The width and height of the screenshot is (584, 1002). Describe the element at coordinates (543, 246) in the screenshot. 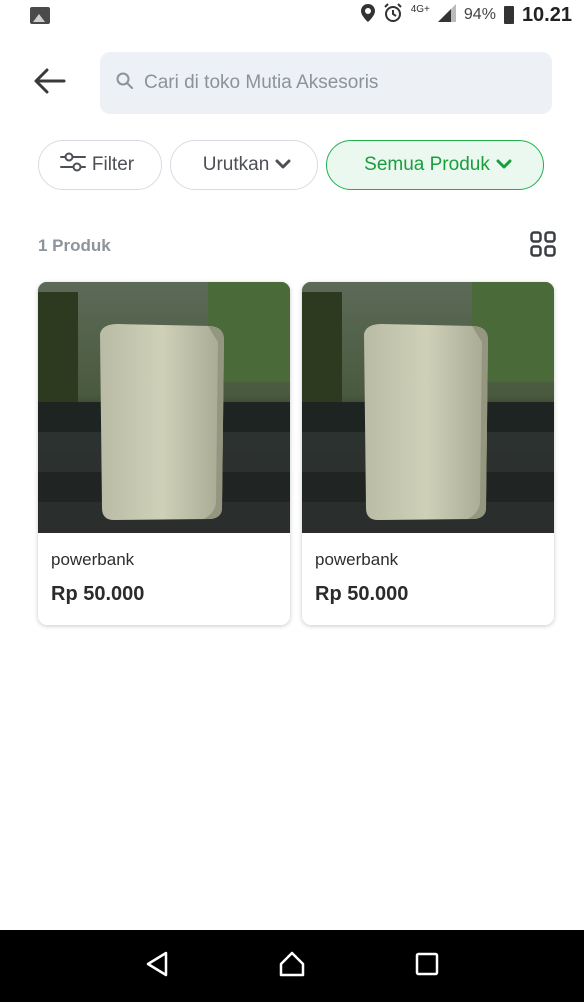

I see `grid-view-icon` at that location.